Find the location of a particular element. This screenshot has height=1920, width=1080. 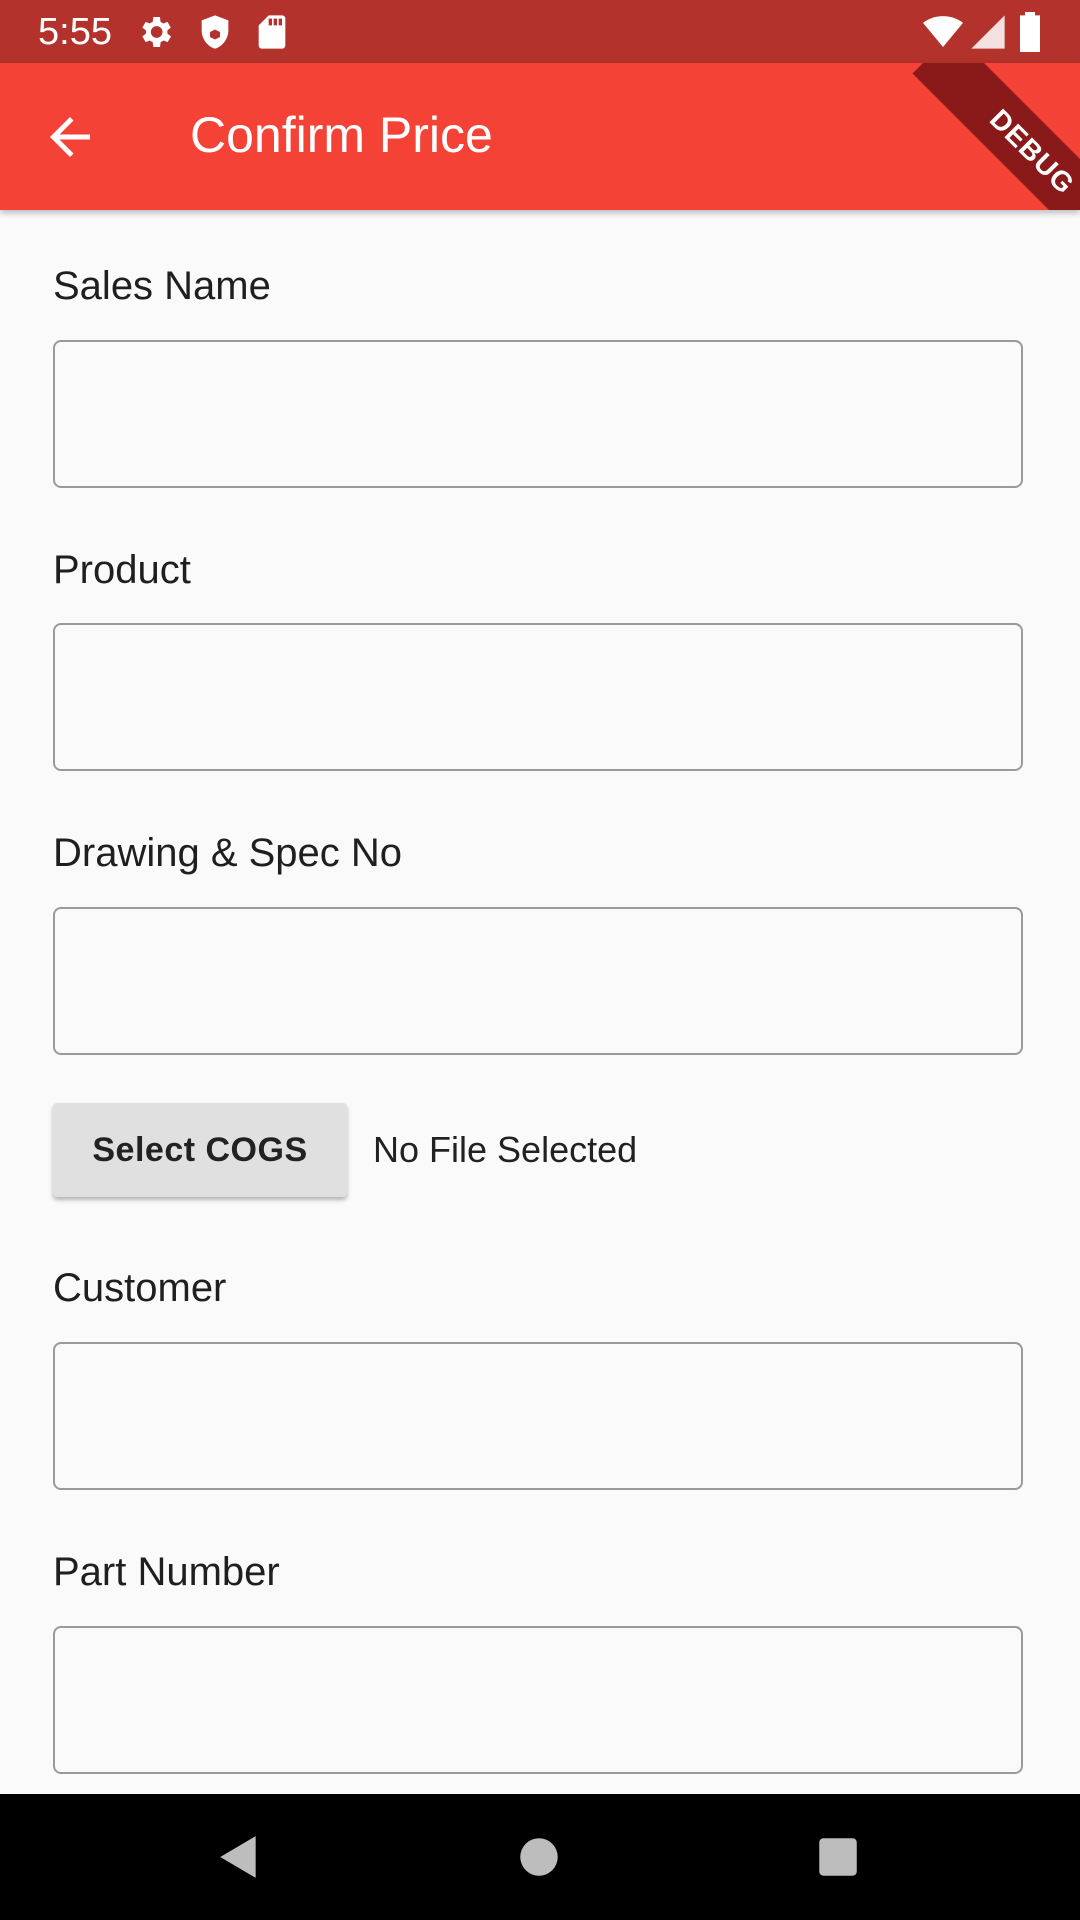

status-time: 5:55 is located at coordinates (75, 32).